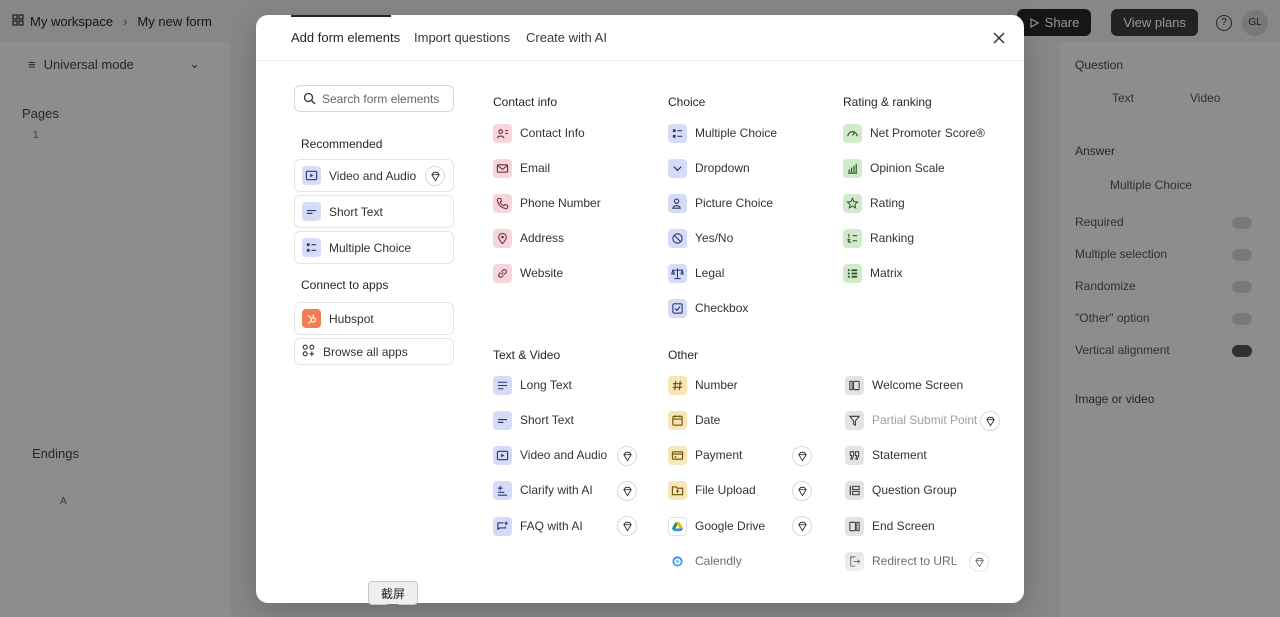  I want to click on item-label: Website, so click(542, 273).